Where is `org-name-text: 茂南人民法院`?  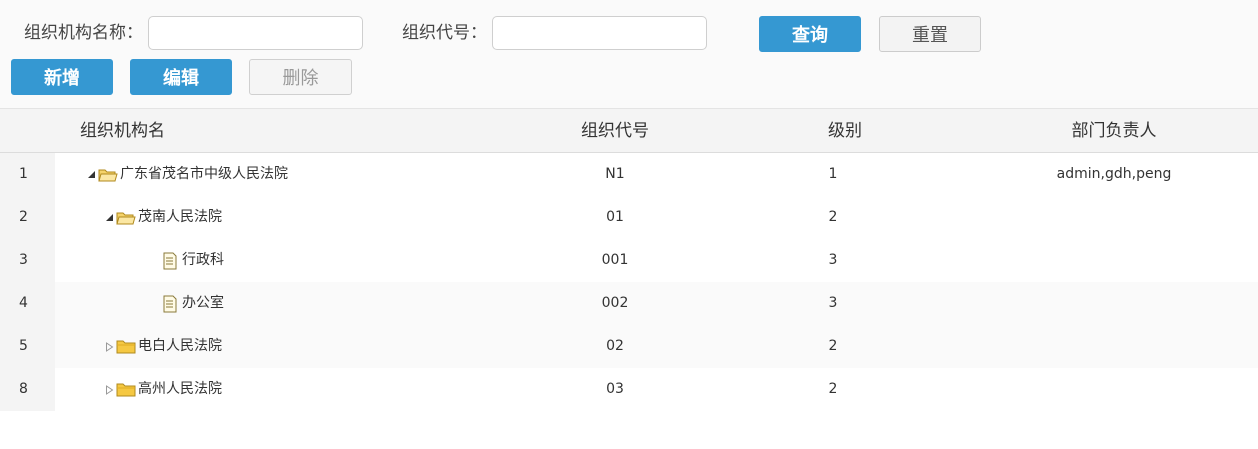 org-name-text: 茂南人民法院 is located at coordinates (180, 217).